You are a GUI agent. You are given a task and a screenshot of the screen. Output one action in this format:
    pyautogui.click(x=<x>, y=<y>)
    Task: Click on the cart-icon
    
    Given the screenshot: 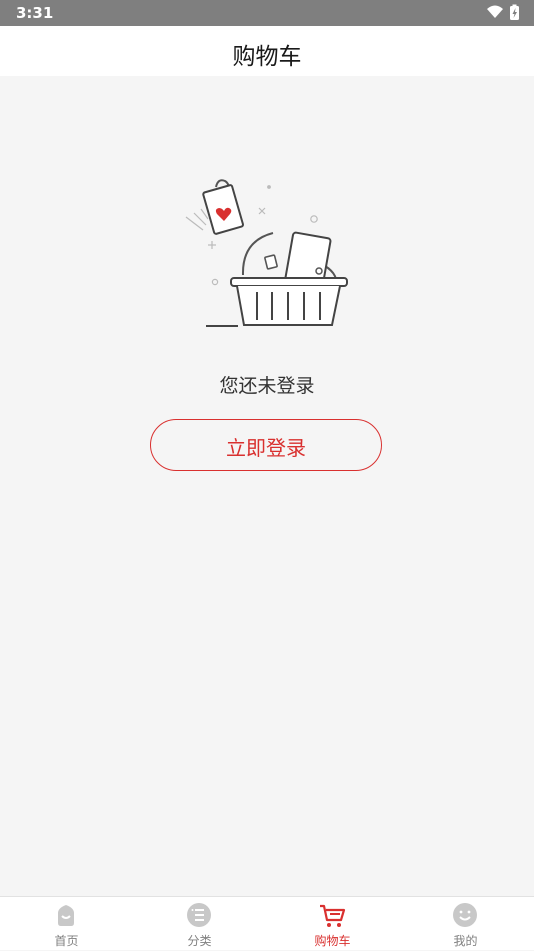 What is the action you would take?
    pyautogui.click(x=333, y=915)
    